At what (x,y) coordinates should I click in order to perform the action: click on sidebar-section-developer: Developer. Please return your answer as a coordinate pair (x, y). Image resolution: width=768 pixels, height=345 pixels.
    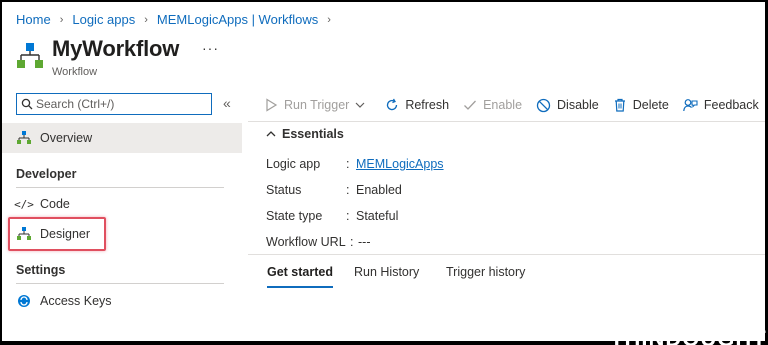
    Looking at the image, I should click on (46, 174).